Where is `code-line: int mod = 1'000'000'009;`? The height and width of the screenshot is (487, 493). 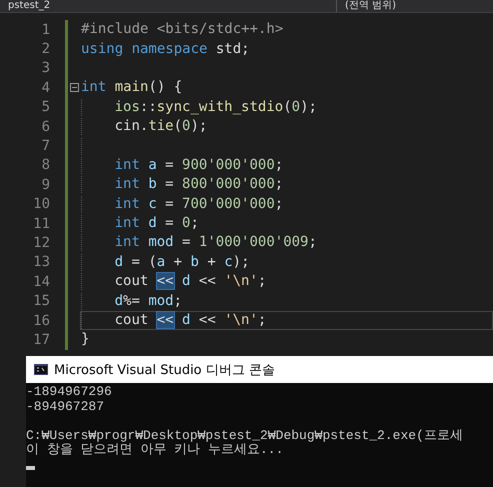 code-line: int mod = 1'000'000'009; is located at coordinates (286, 242).